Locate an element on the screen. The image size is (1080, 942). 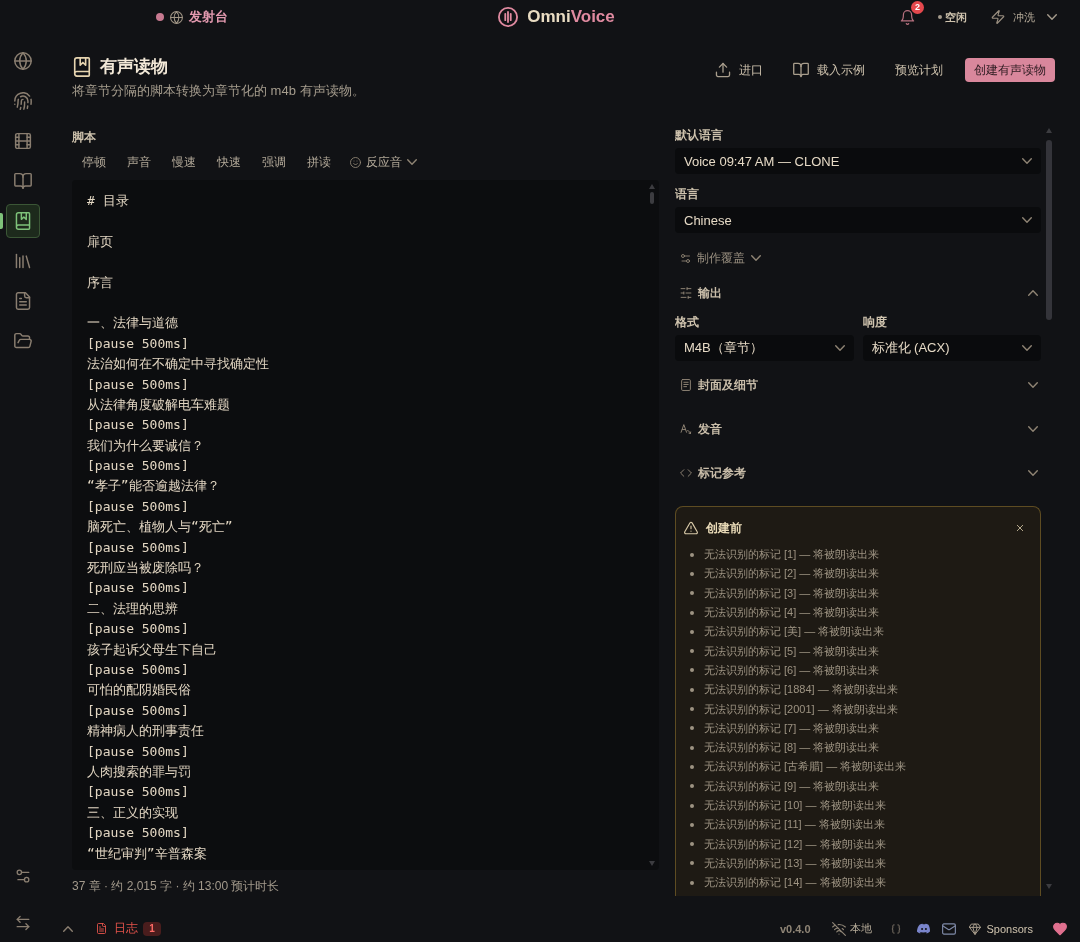
markup-tool-button: 慢速 is located at coordinates (184, 162).